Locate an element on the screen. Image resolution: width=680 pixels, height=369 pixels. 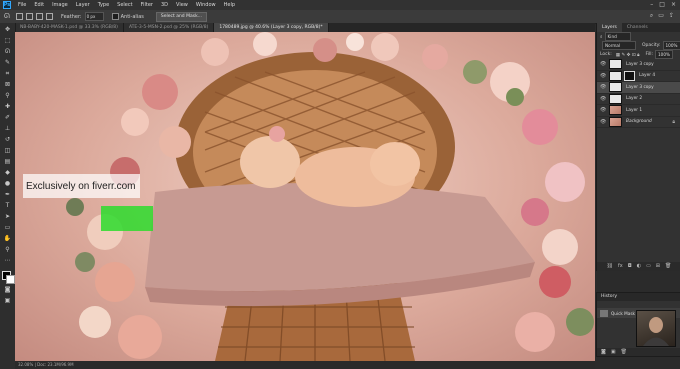
doc-tab-1: NB-BABY-420-MASK-1.psd @ 33.3% (RGB/8) is located at coordinates (69, 27).